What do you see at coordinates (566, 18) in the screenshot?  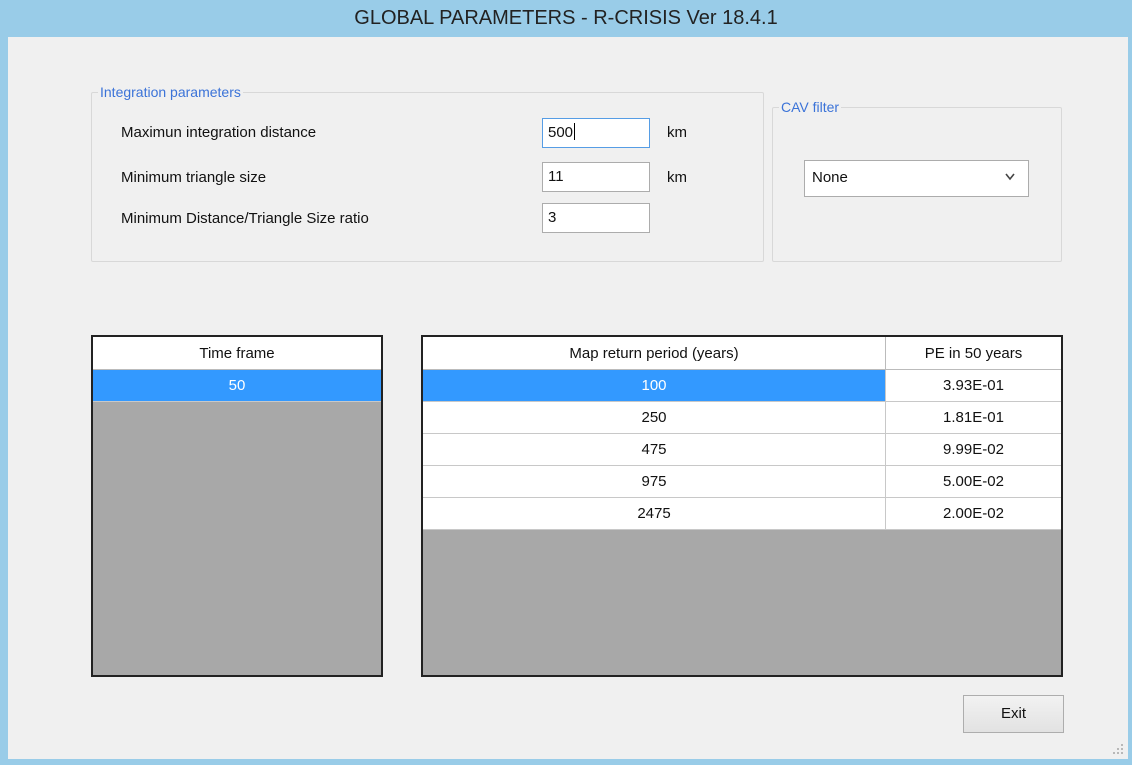 I see `window-title: GLOBAL PARAMETERS - R-CRISIS Ver 18.4.1` at bounding box center [566, 18].